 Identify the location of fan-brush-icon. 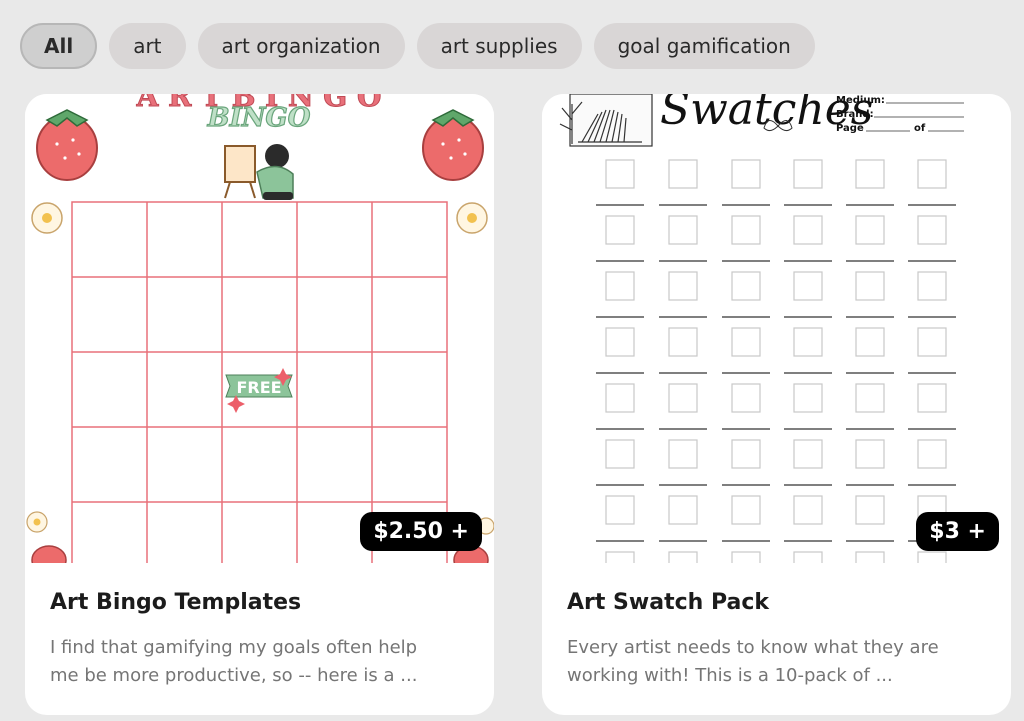
(611, 120).